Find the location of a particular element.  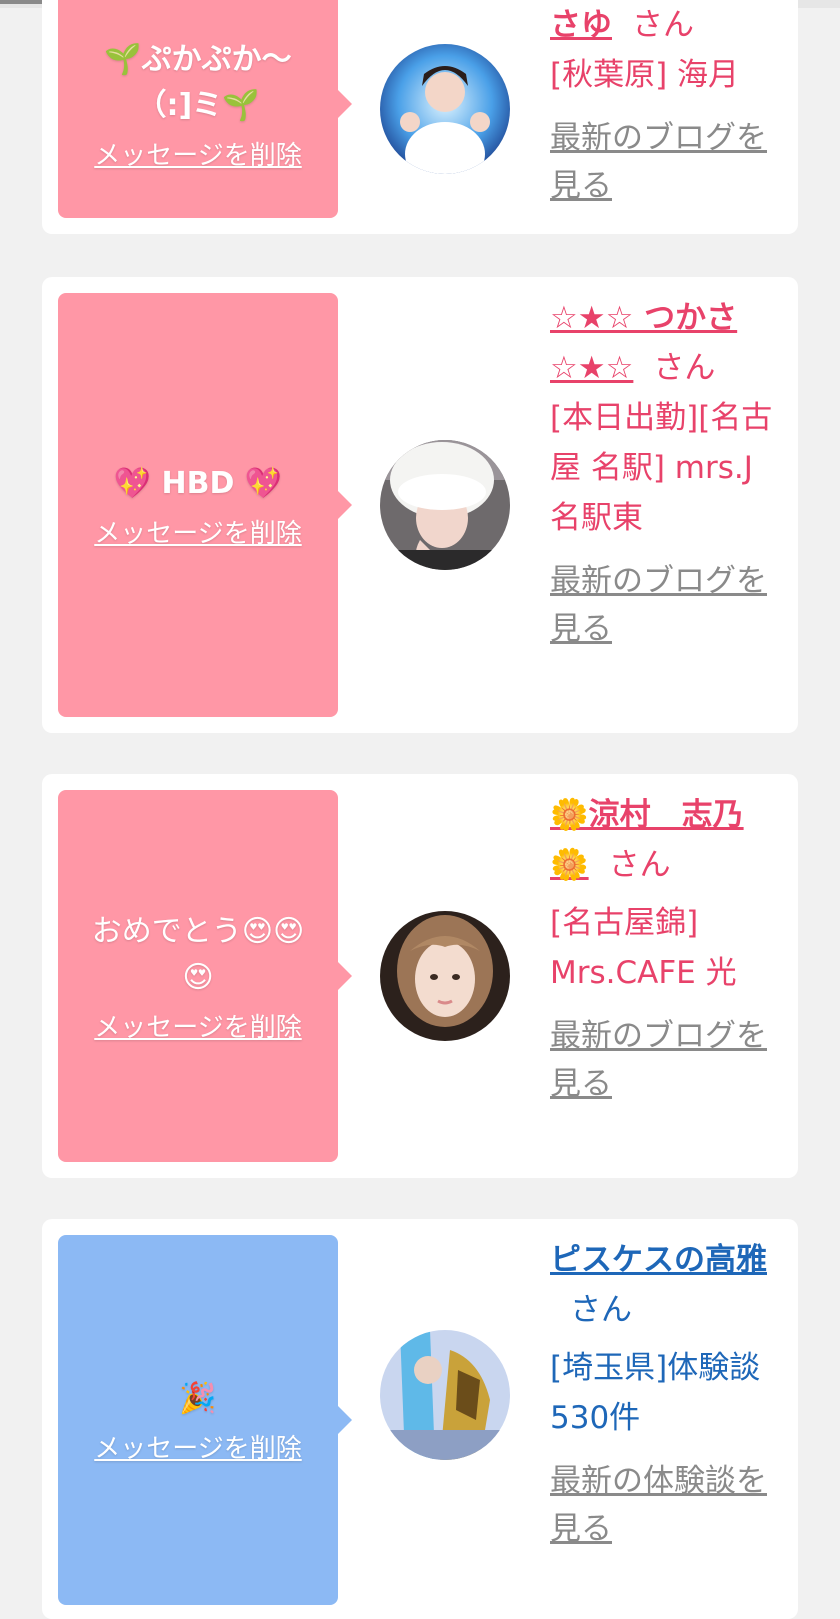

cast-info: 🌼涼村 志乃🌼 さん [名古屋錦] Mrs.CAFE 光 最新のブログを見る is located at coordinates (665, 949).